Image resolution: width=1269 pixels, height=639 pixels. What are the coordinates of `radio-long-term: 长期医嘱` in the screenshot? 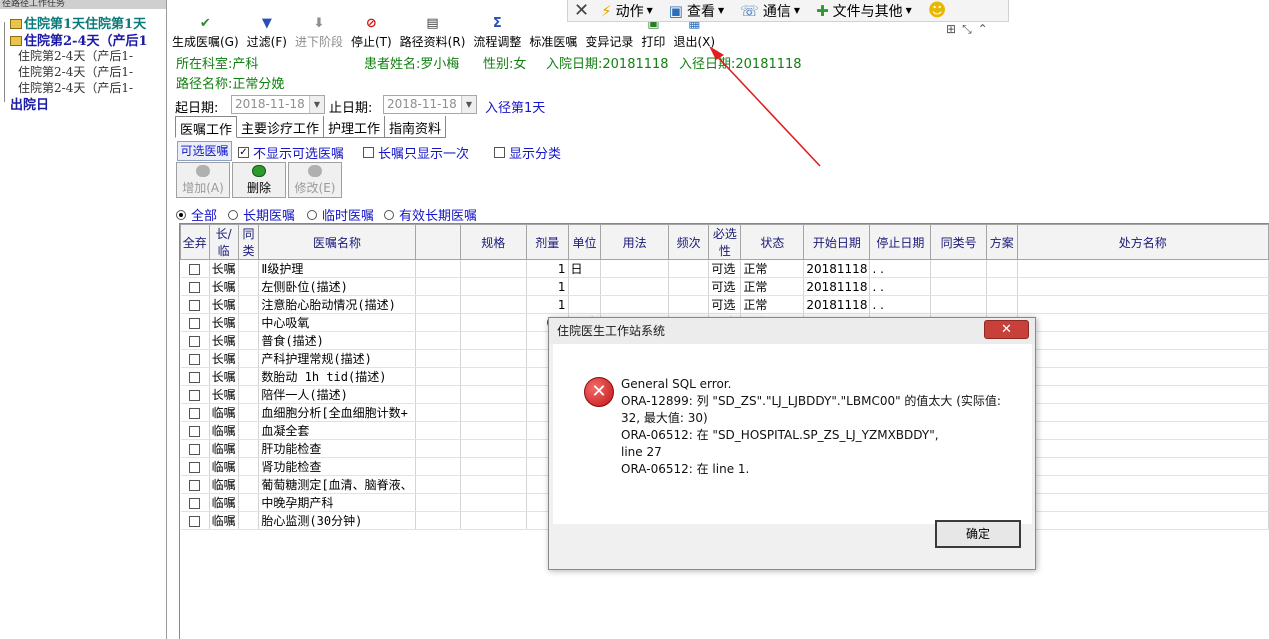 It's located at (261, 214).